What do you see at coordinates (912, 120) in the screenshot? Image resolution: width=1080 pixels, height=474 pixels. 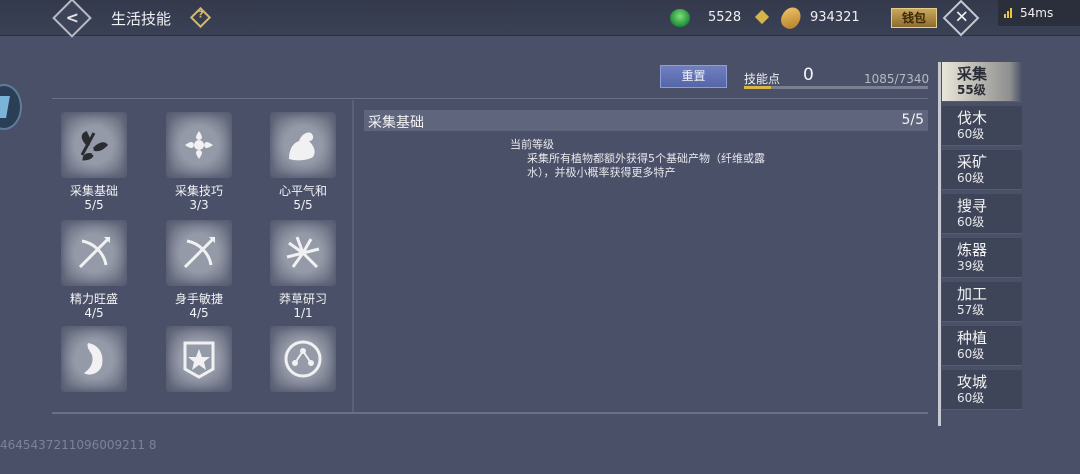 I see `skill-detail-level: 5/5` at bounding box center [912, 120].